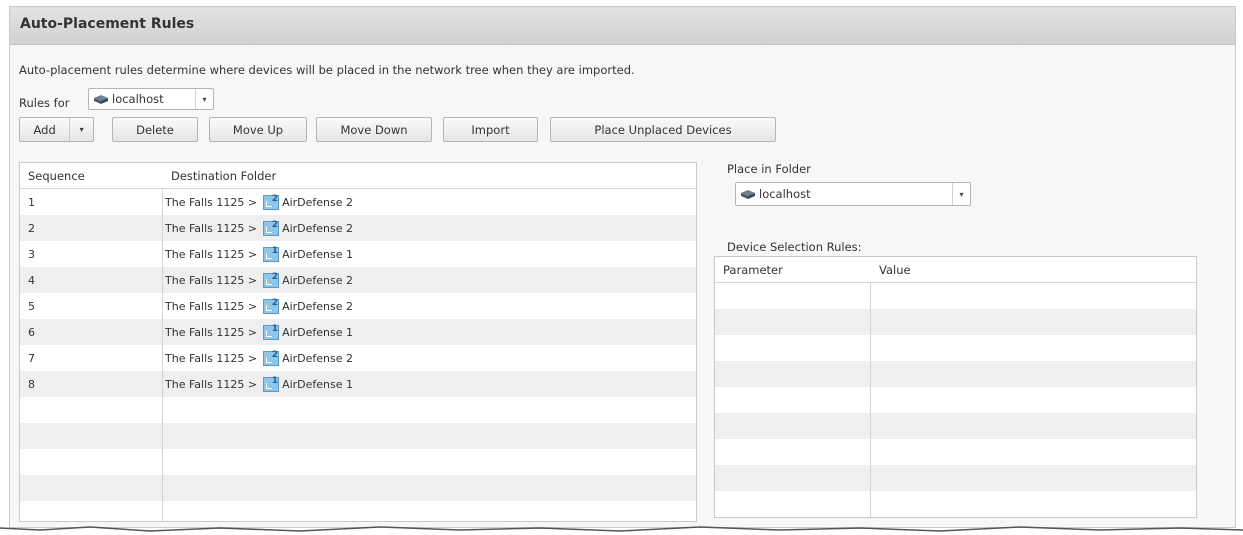 This screenshot has height=535, width=1243. I want to click on table-row: 5 The Falls 1125 > 2 AirDefense 2, so click(358, 306).